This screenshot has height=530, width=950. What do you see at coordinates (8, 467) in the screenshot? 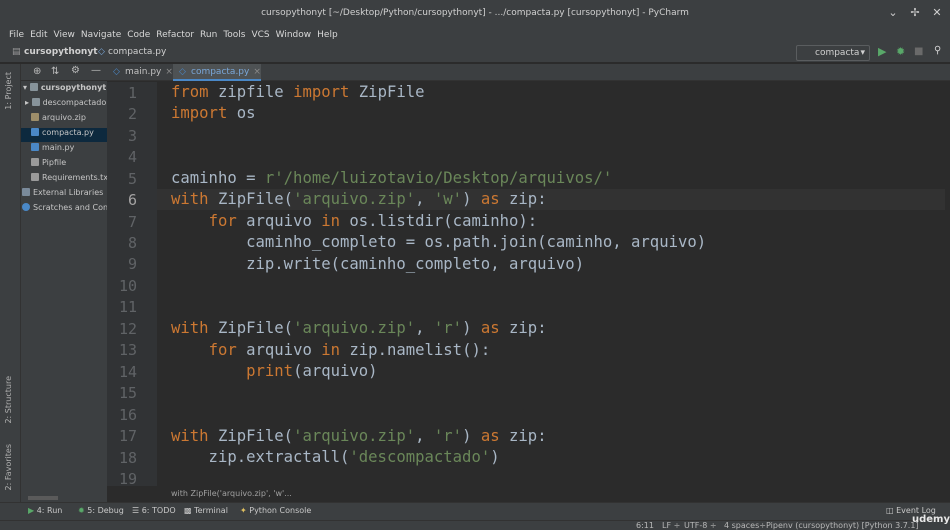
I see `tab-favorites: 2: Favorites` at bounding box center [8, 467].